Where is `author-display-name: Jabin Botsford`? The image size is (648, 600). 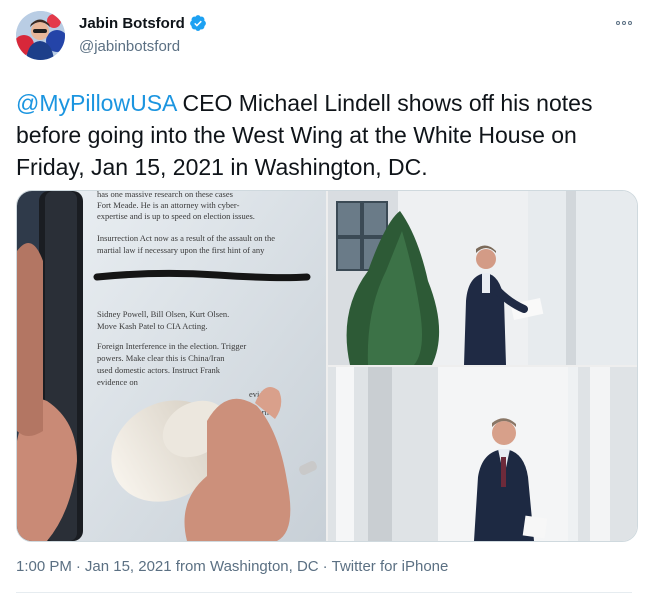 author-display-name: Jabin Botsford is located at coordinates (143, 23).